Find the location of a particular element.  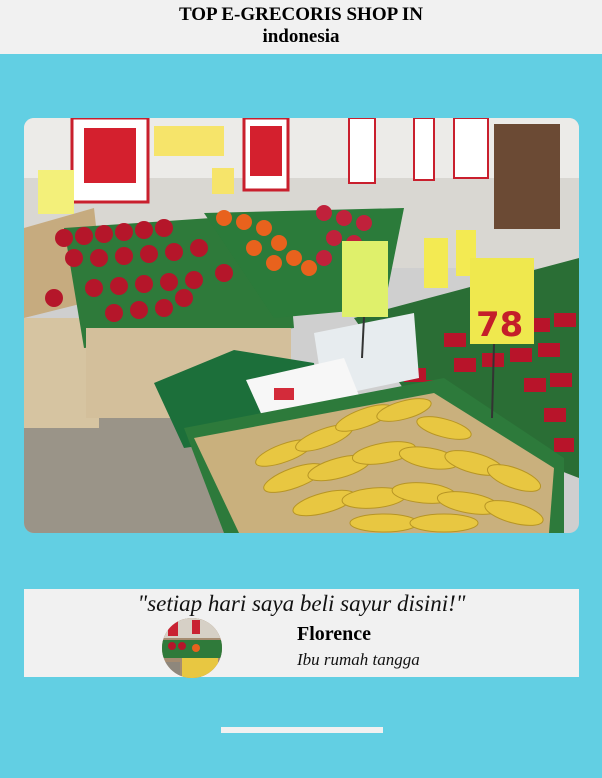

testimonial-role: Ibu rumah tangga is located at coordinates (358, 659).